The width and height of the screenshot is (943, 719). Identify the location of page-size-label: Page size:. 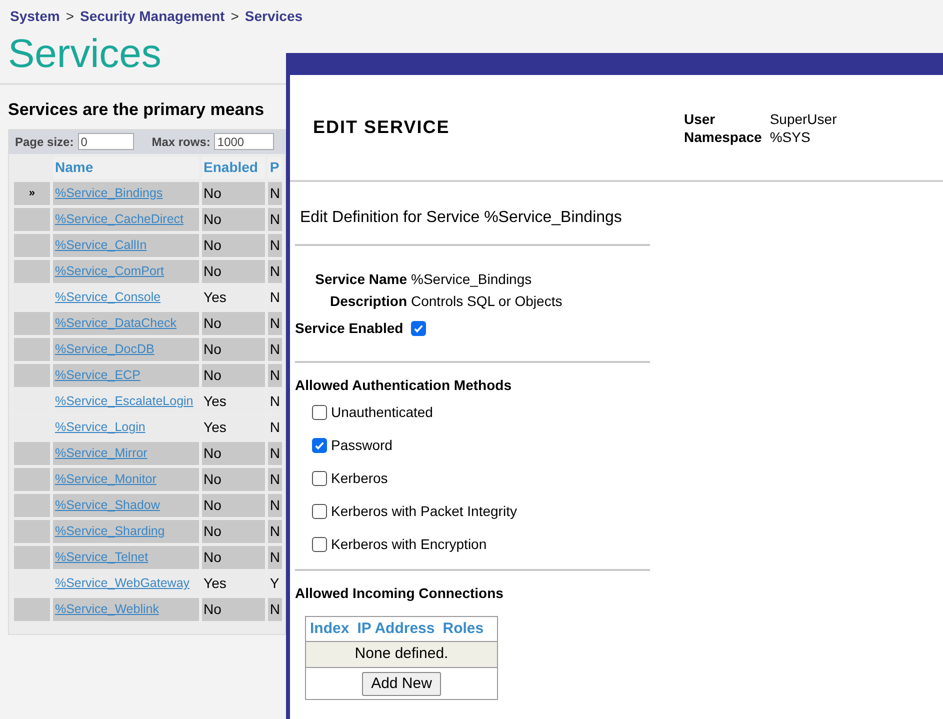
(44, 142).